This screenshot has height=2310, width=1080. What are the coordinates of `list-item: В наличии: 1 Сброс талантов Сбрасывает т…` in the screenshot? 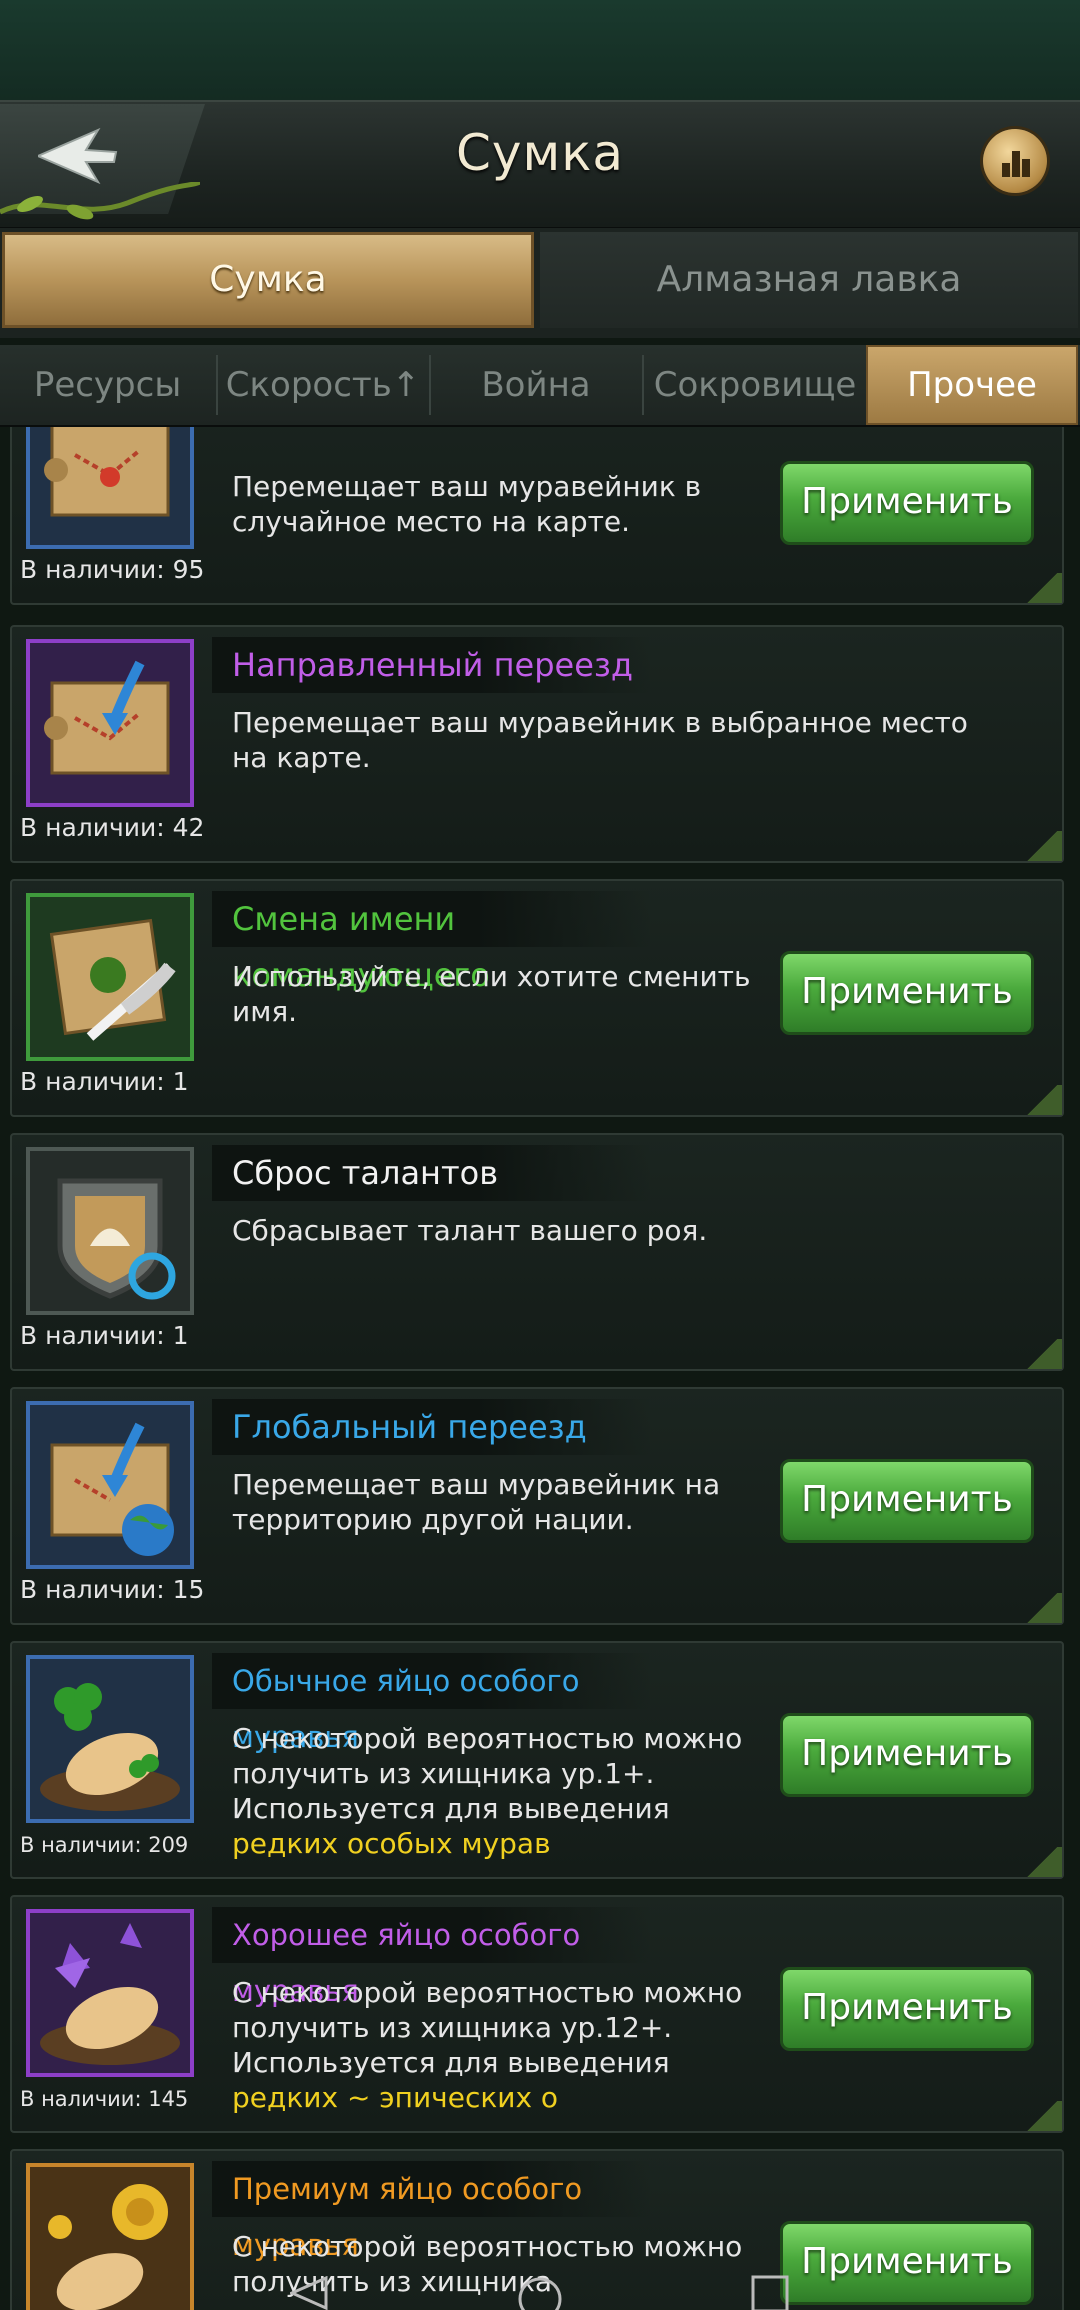 It's located at (537, 1252).